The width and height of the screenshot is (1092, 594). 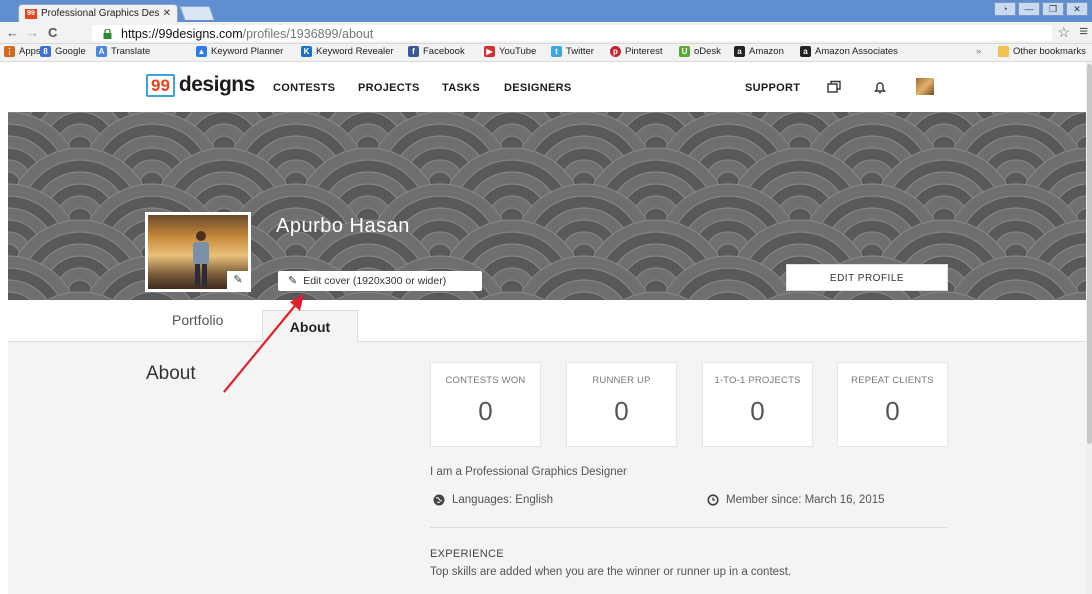 What do you see at coordinates (766, 51) in the screenshot?
I see `bookmark-label: Amazon` at bounding box center [766, 51].